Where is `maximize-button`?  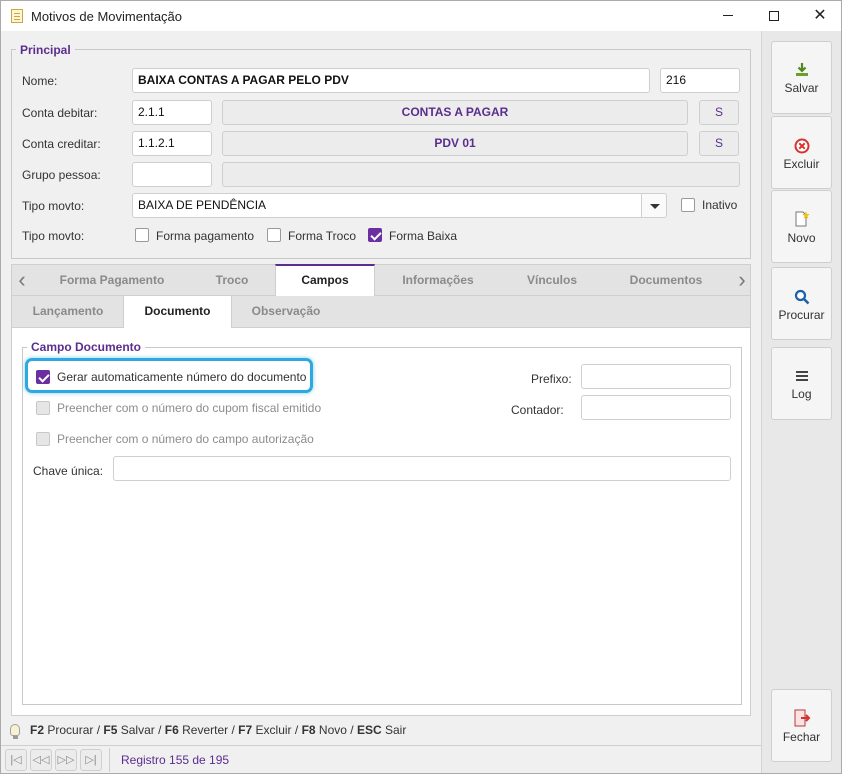
maximize-button is located at coordinates (774, 16).